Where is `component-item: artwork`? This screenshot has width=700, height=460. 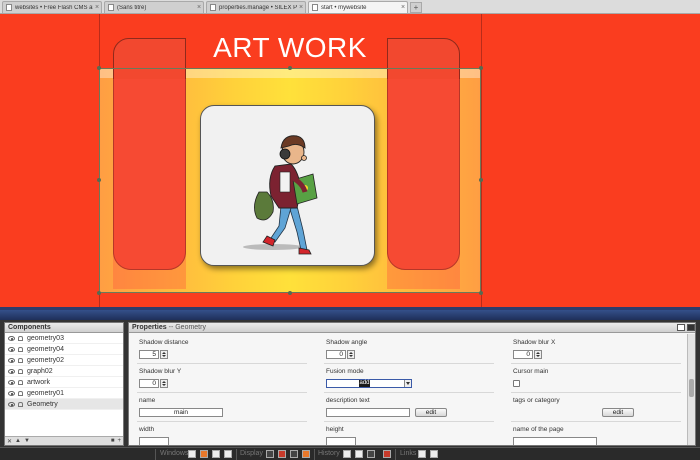
component-item: artwork is located at coordinates (64, 382).